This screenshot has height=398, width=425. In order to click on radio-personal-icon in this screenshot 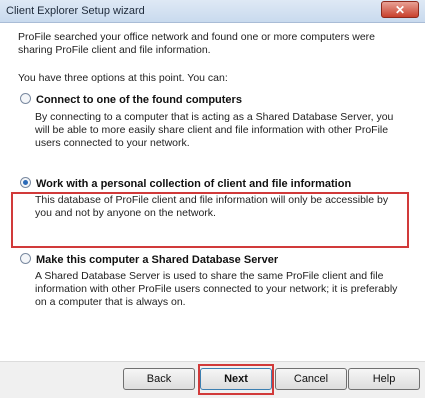, I will do `click(25, 182)`.